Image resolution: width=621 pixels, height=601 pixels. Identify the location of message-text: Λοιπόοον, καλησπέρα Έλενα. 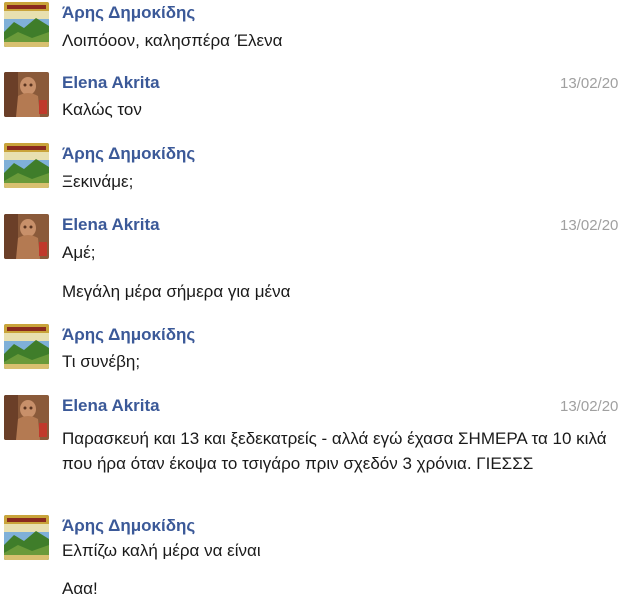
(172, 40).